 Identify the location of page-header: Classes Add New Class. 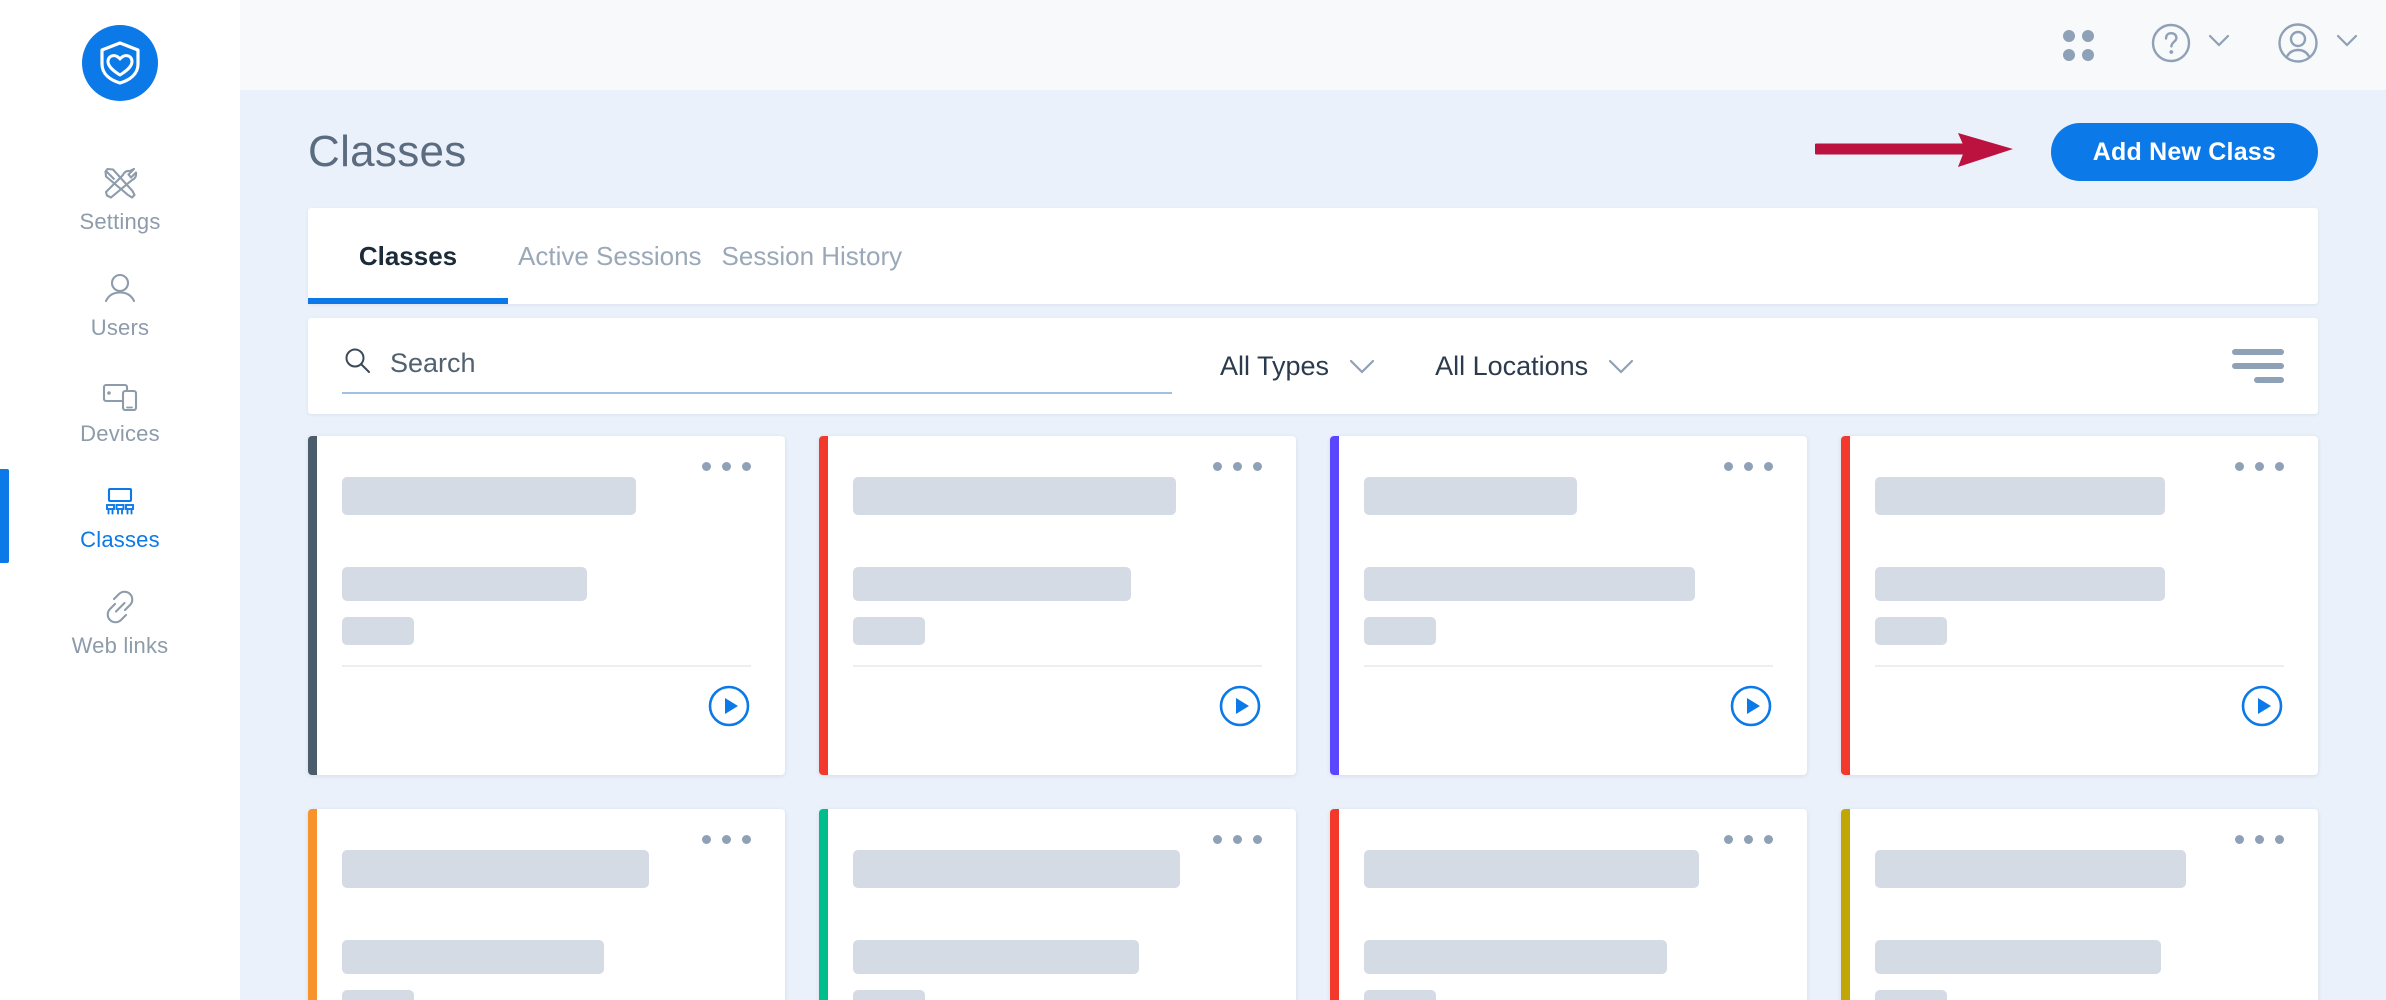
(1313, 149).